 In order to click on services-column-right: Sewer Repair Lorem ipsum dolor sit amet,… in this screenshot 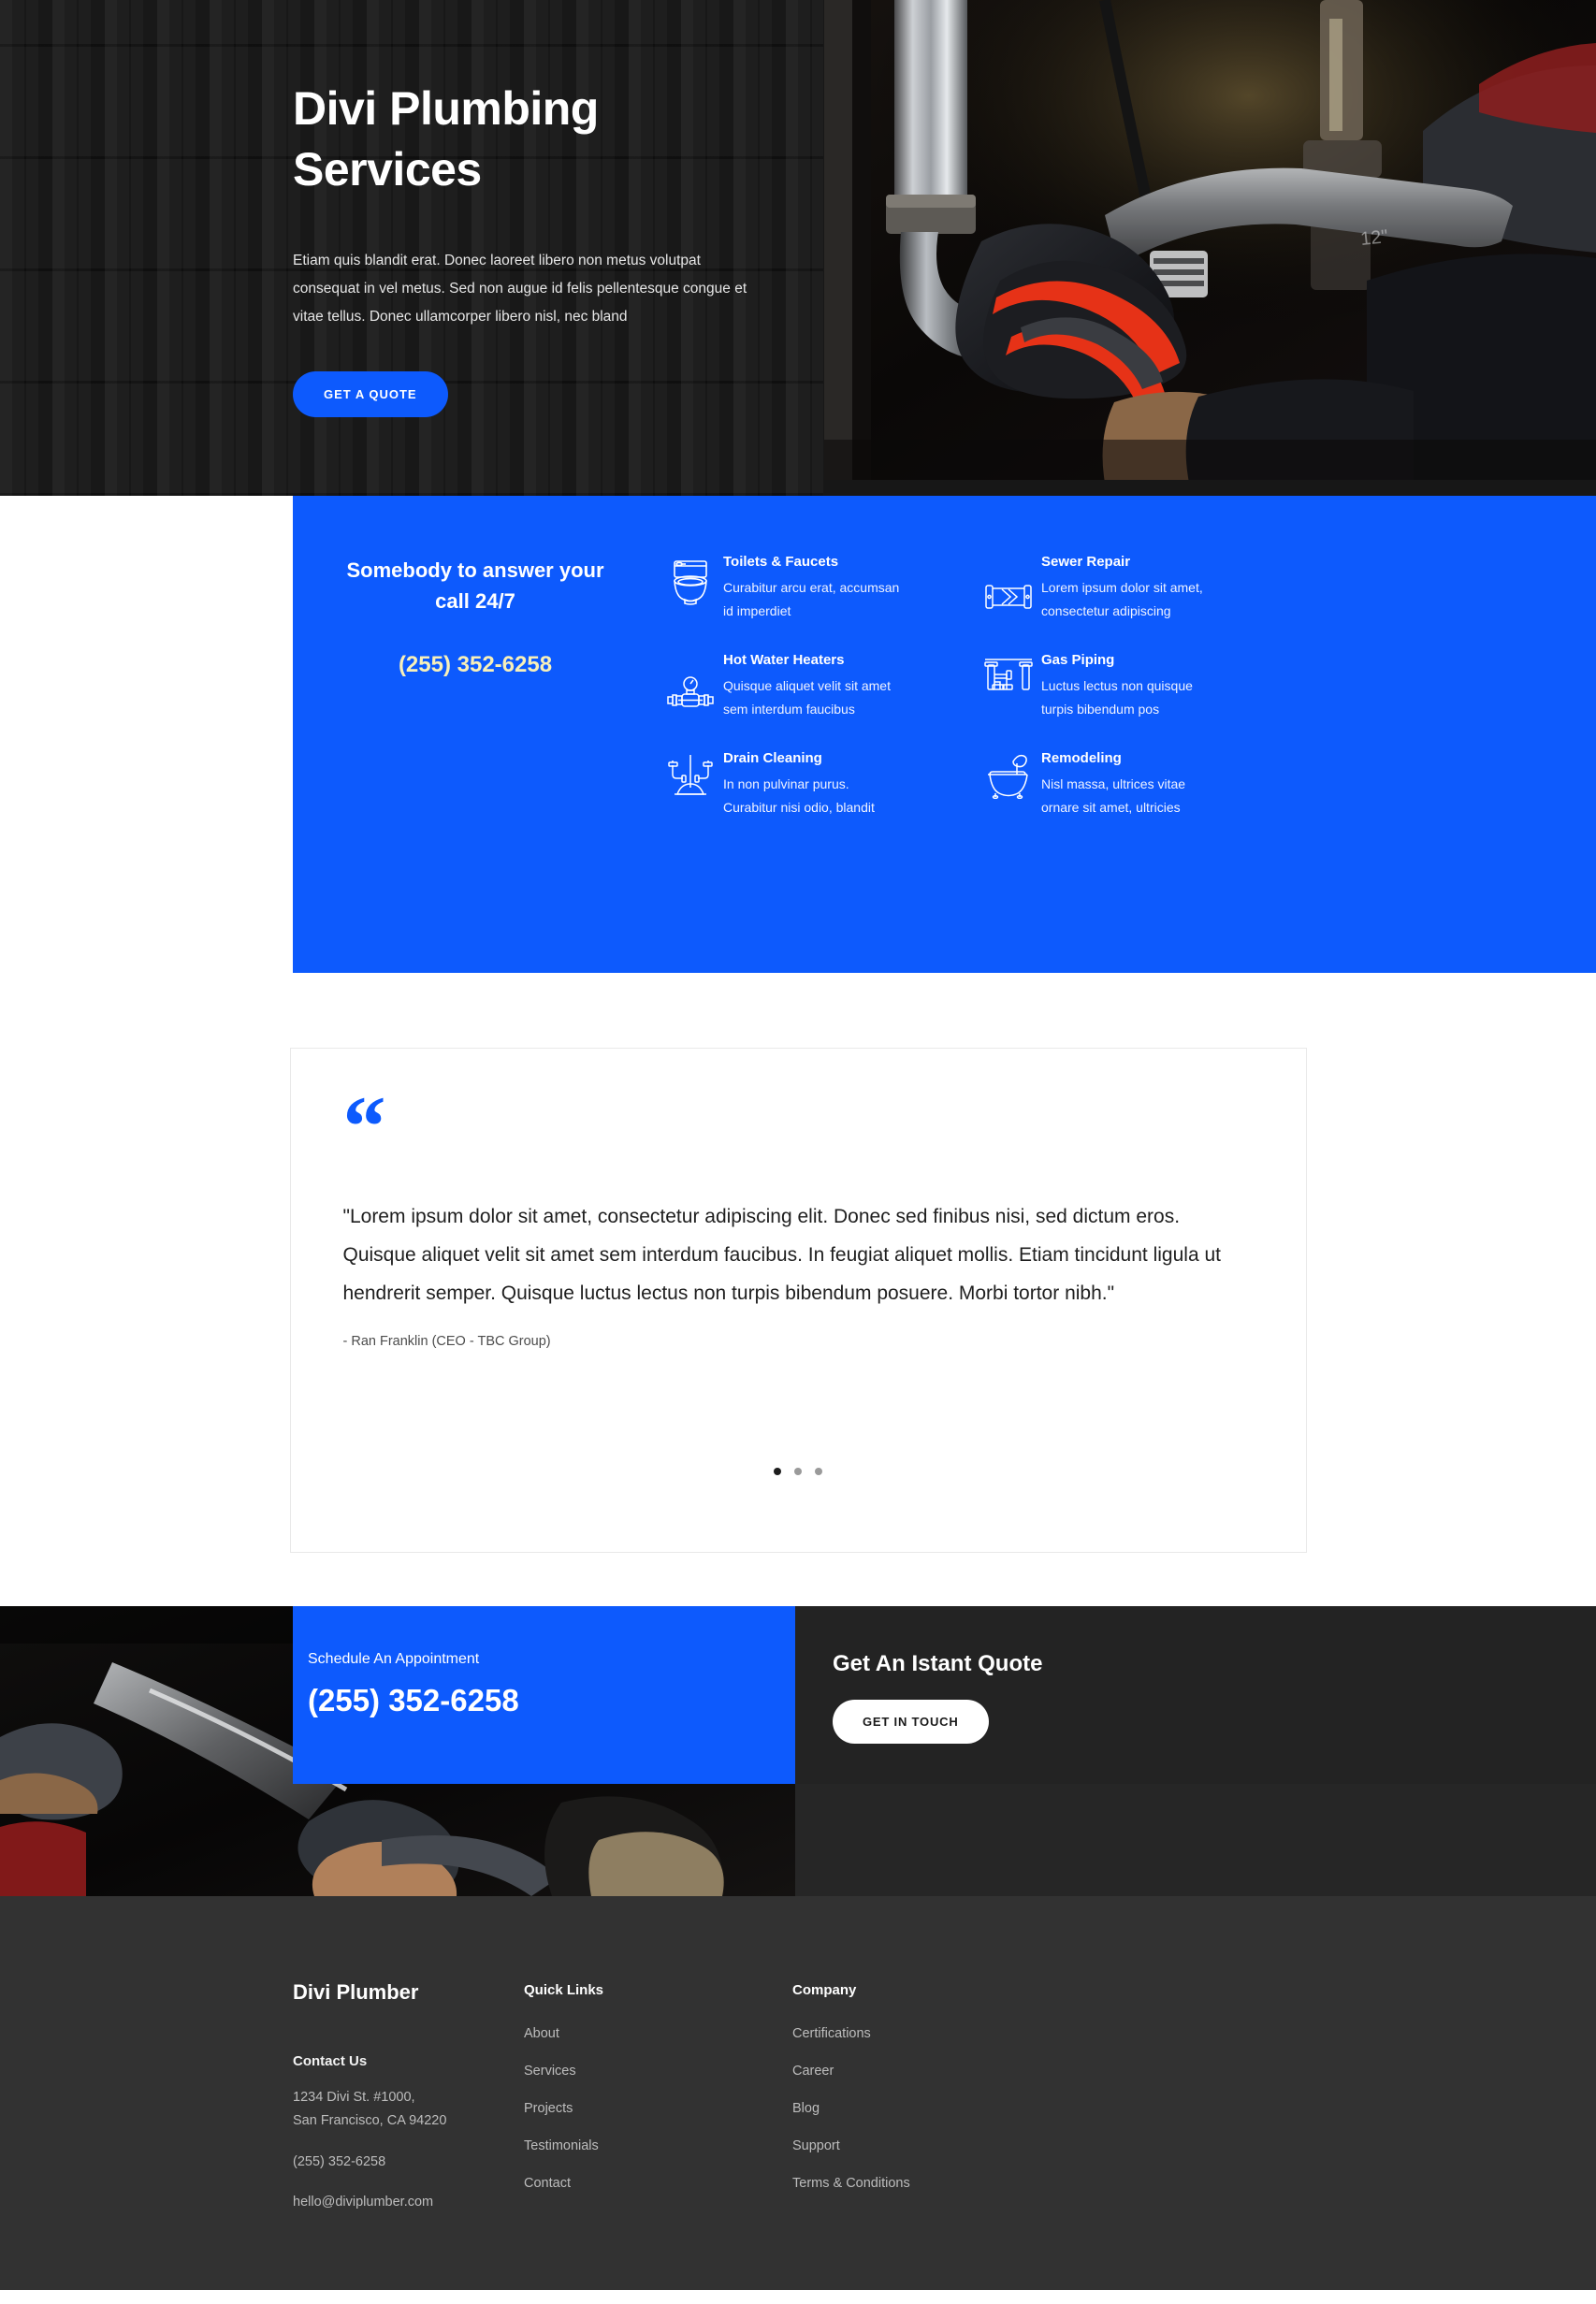, I will do `click(1135, 734)`.